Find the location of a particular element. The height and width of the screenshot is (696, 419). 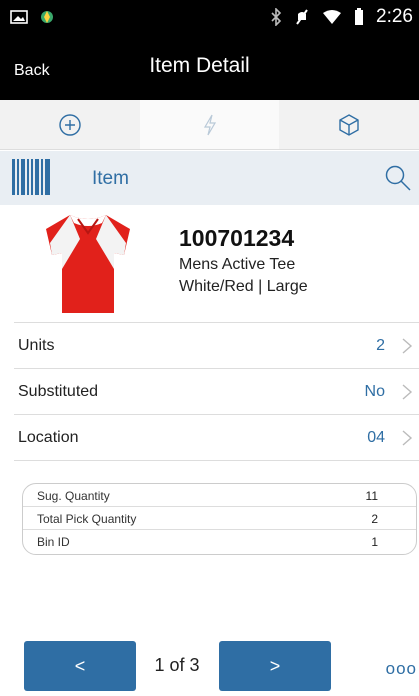

tab-container is located at coordinates (349, 124).